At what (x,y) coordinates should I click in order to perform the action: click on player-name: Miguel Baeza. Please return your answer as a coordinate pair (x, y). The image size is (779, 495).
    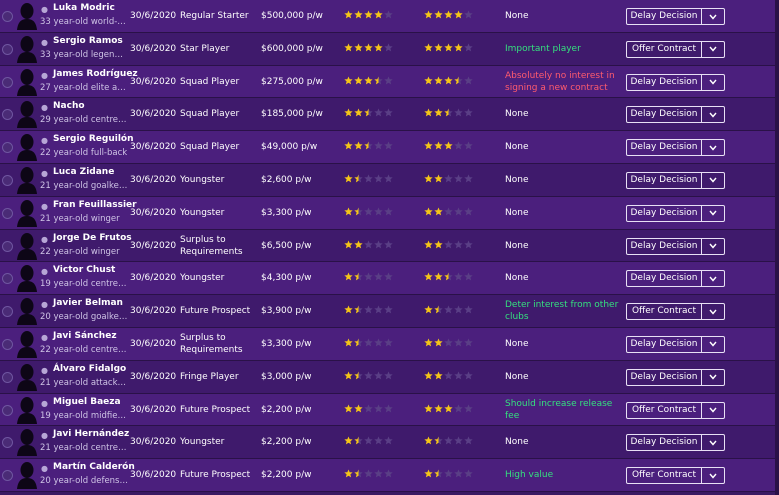
    Looking at the image, I should click on (87, 402).